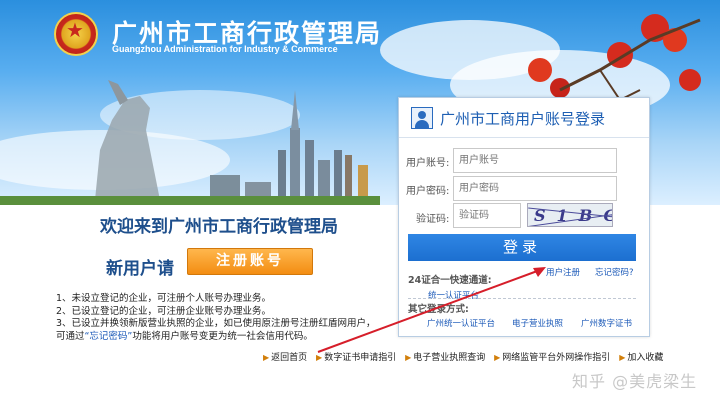 This screenshot has height=410, width=720. I want to click on password-input, so click(535, 188).